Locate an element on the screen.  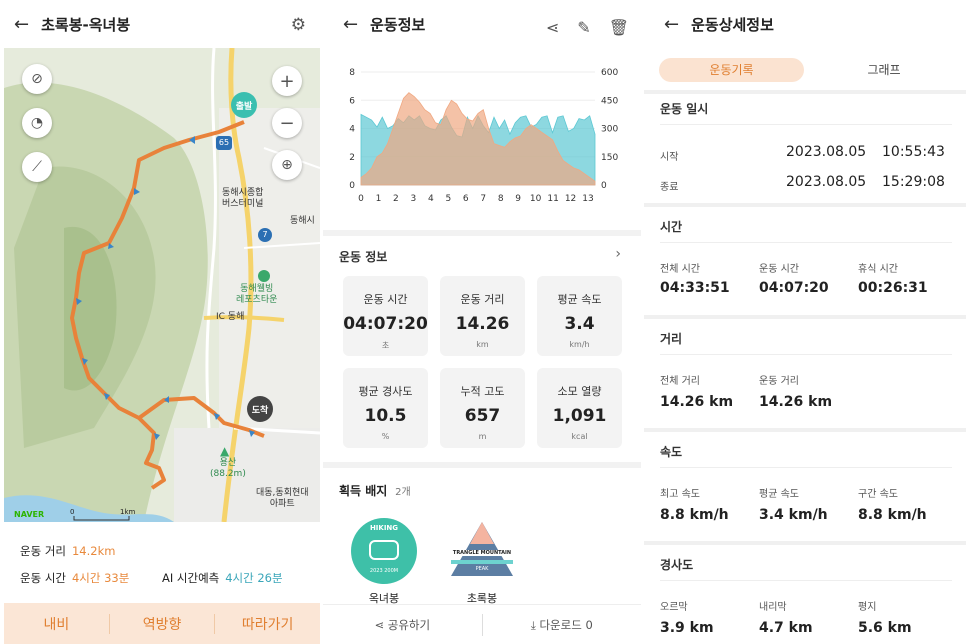
y-left-tick: 6 is located at coordinates (352, 101).